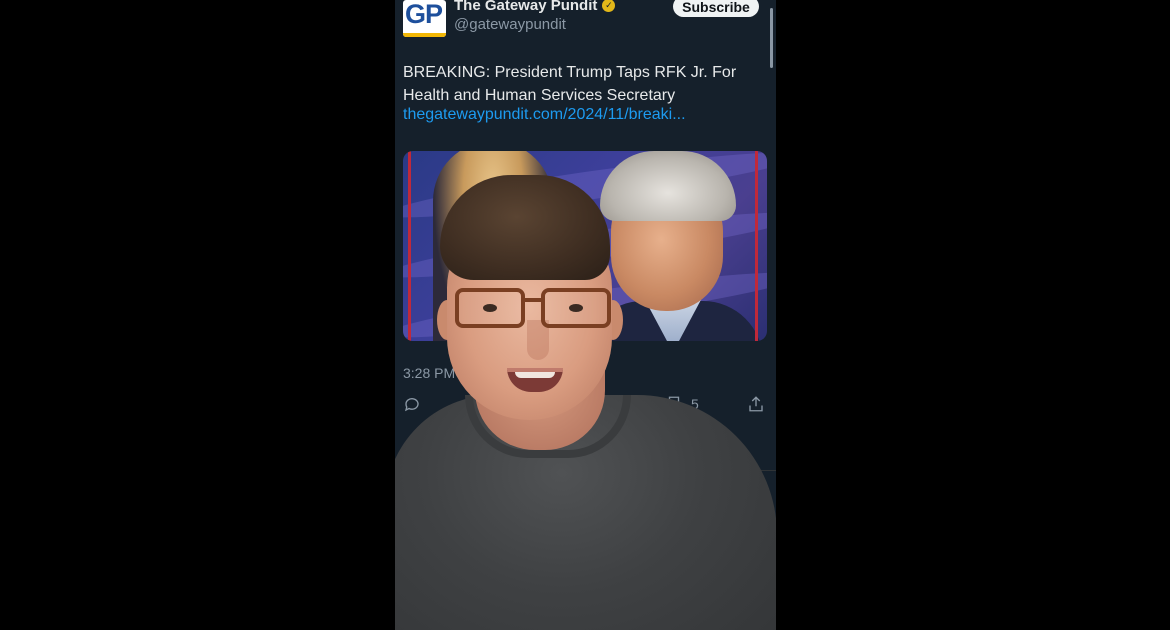 This screenshot has height=630, width=1170. I want to click on account-avatar: GP, so click(424, 18).